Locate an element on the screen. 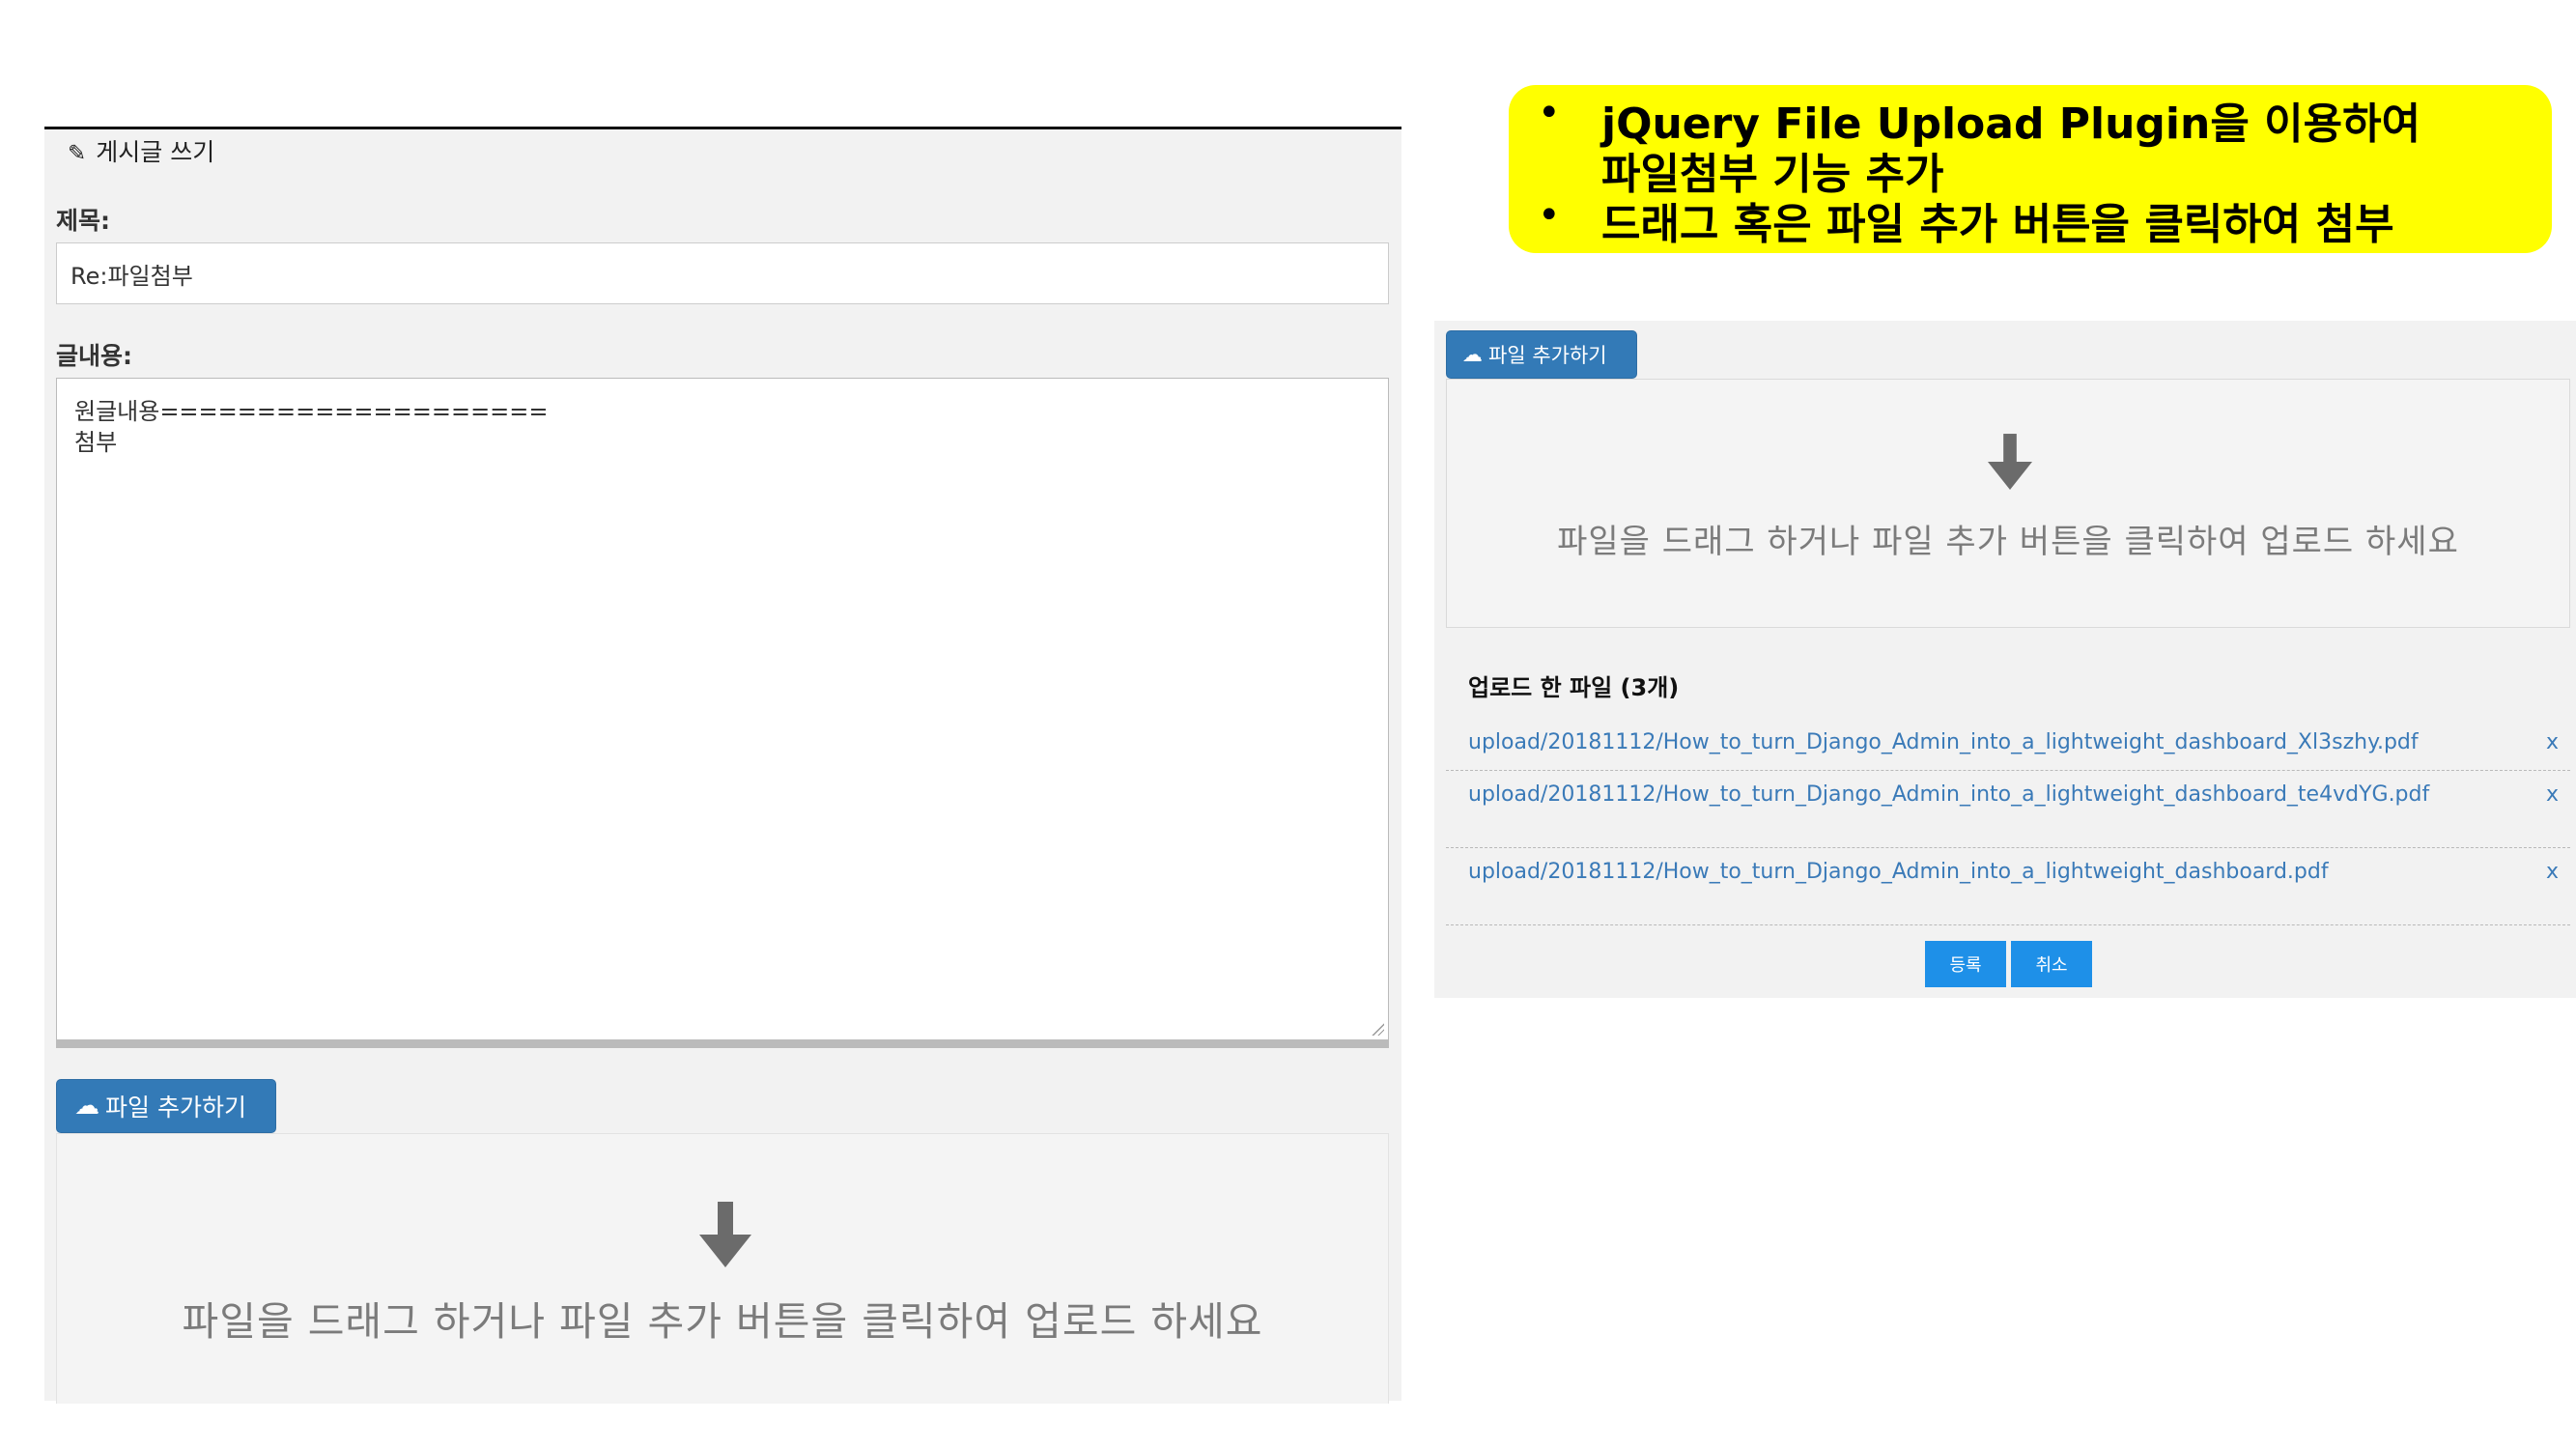  subject-label: 제목: is located at coordinates (83, 221).